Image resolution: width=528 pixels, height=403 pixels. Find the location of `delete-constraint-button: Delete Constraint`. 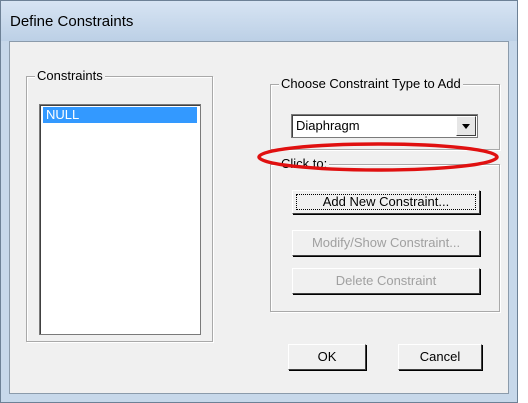

delete-constraint-button: Delete Constraint is located at coordinates (386, 281).